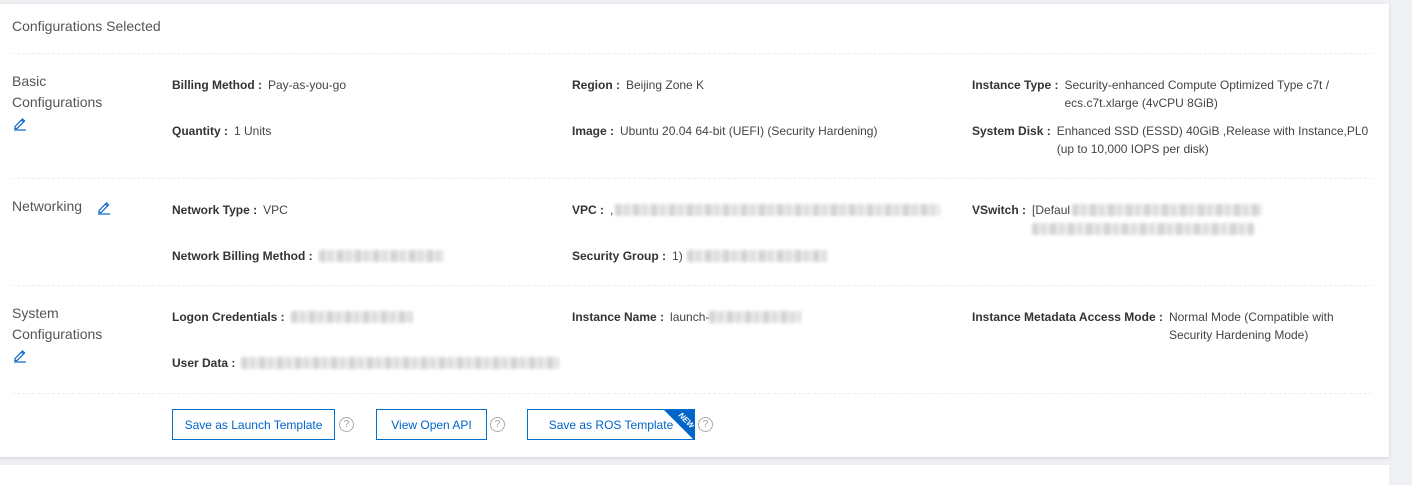 The width and height of the screenshot is (1412, 485). I want to click on vpc-field: VPC : ,, so click(756, 210).